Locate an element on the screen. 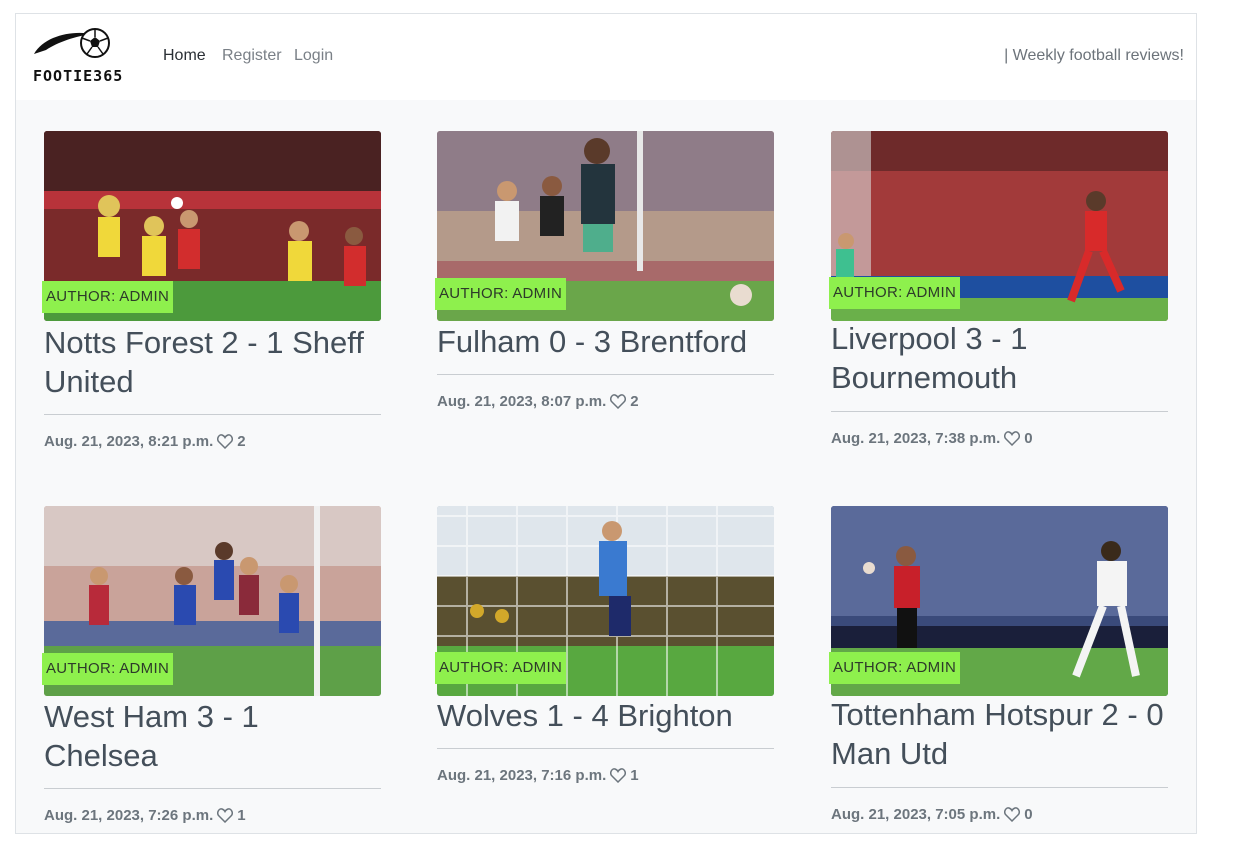 This screenshot has height=846, width=1235. football-logo-icon is located at coordinates (72, 43).